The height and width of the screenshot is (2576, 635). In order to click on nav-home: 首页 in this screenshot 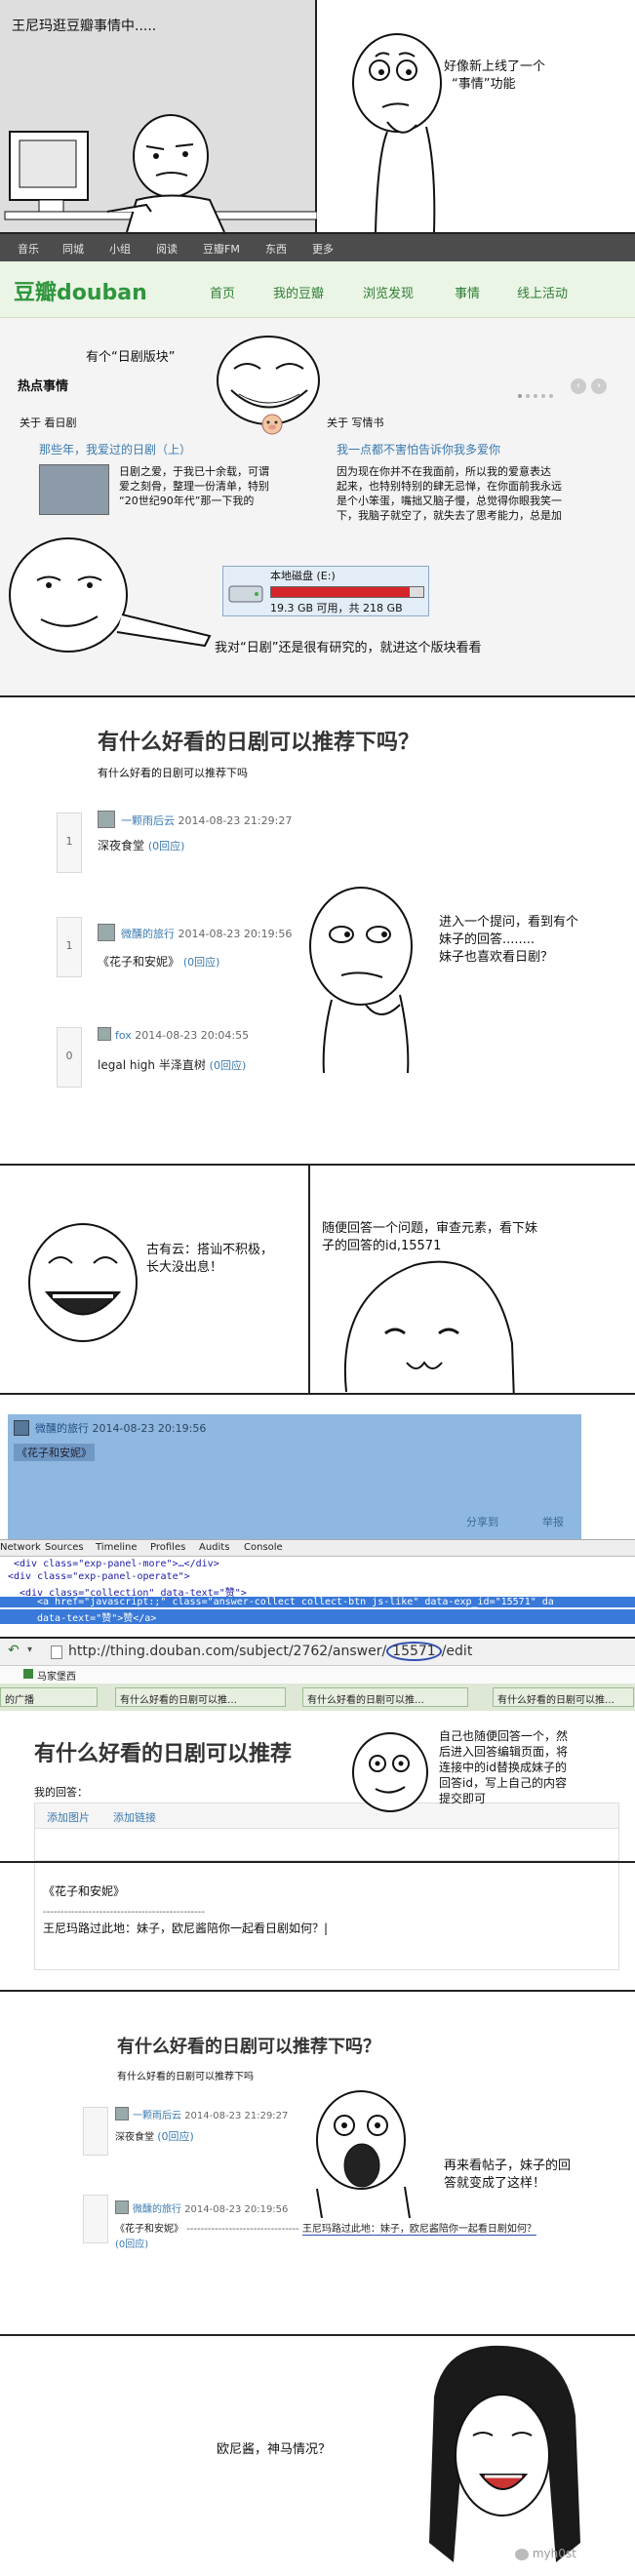, I will do `click(222, 292)`.